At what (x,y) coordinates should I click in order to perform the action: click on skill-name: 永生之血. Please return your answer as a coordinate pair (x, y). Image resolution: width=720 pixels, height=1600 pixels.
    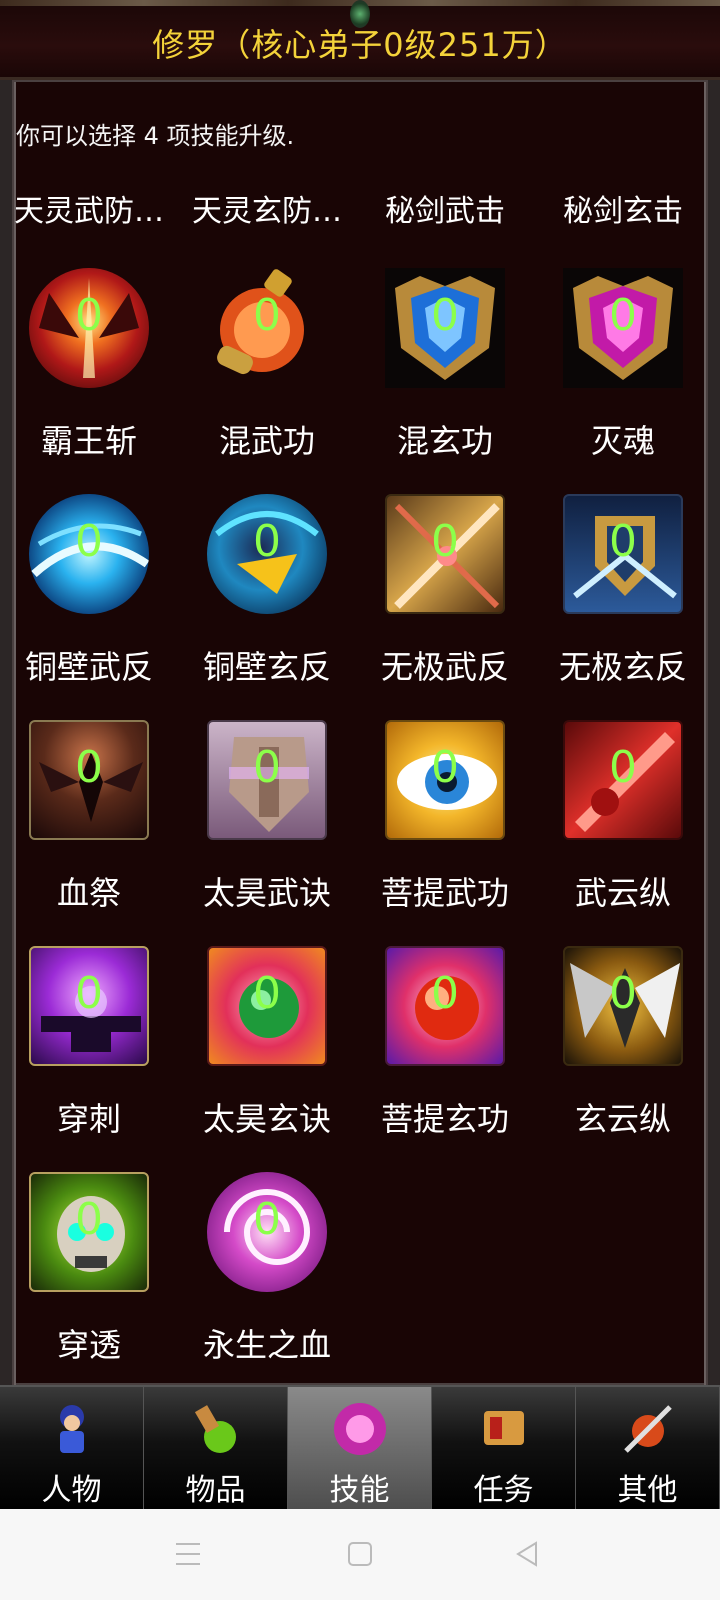
    Looking at the image, I should click on (266, 1345).